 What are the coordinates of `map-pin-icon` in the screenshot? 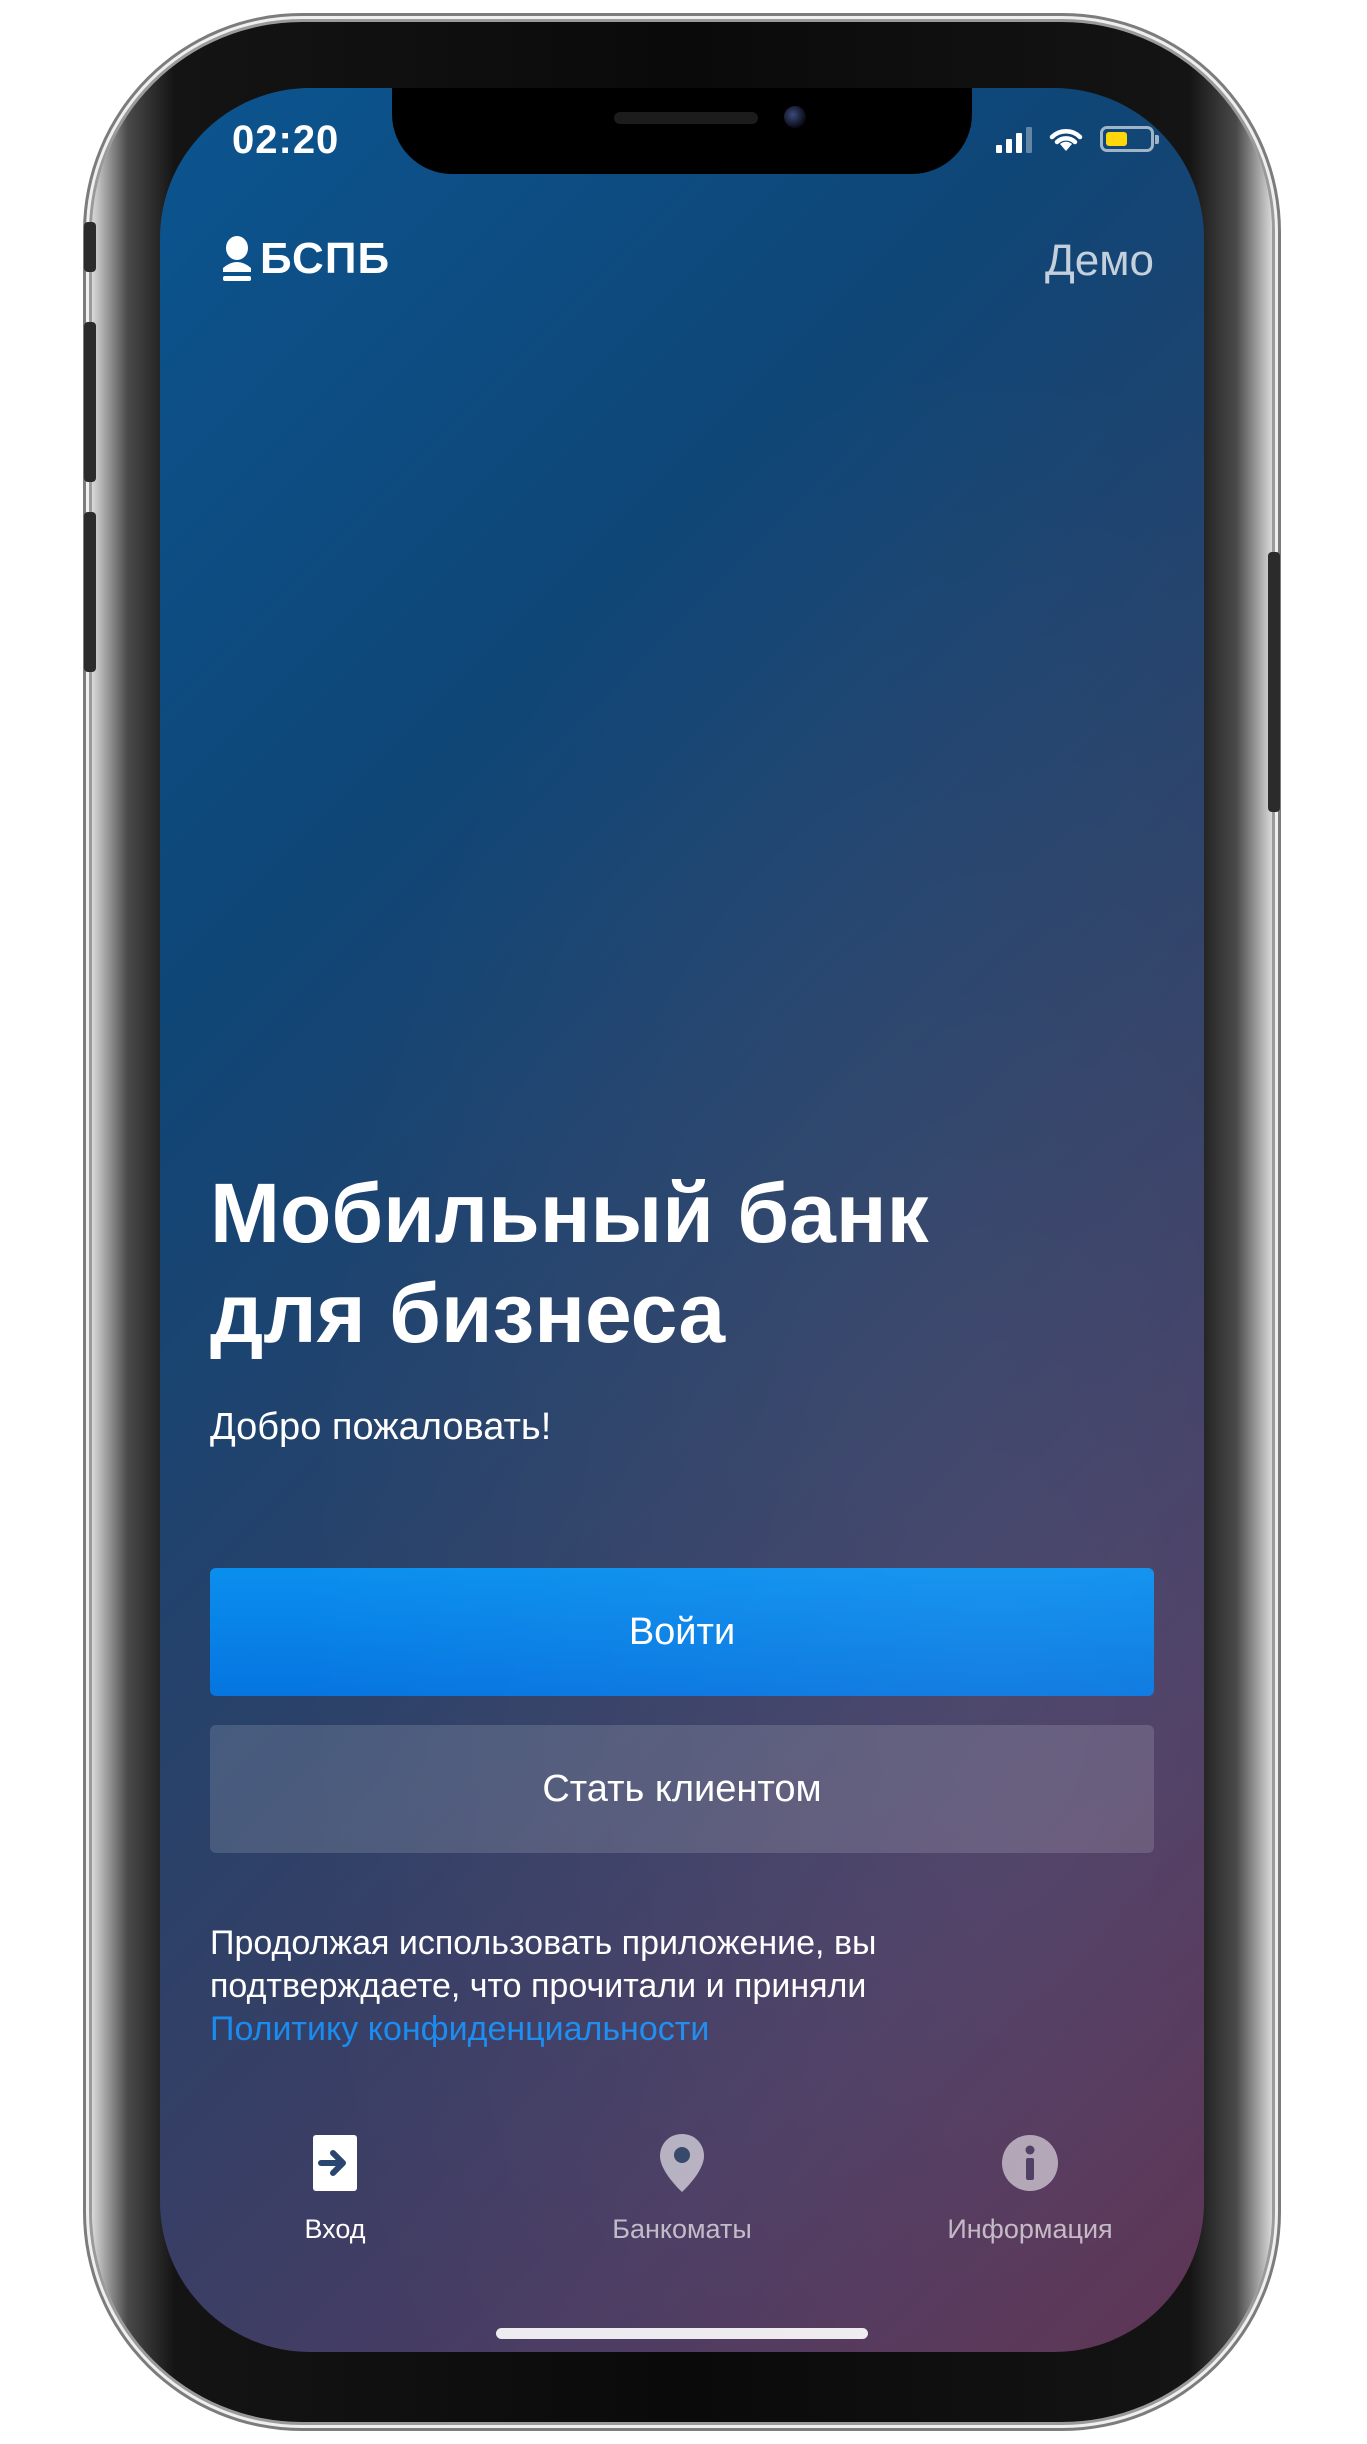 It's located at (682, 2163).